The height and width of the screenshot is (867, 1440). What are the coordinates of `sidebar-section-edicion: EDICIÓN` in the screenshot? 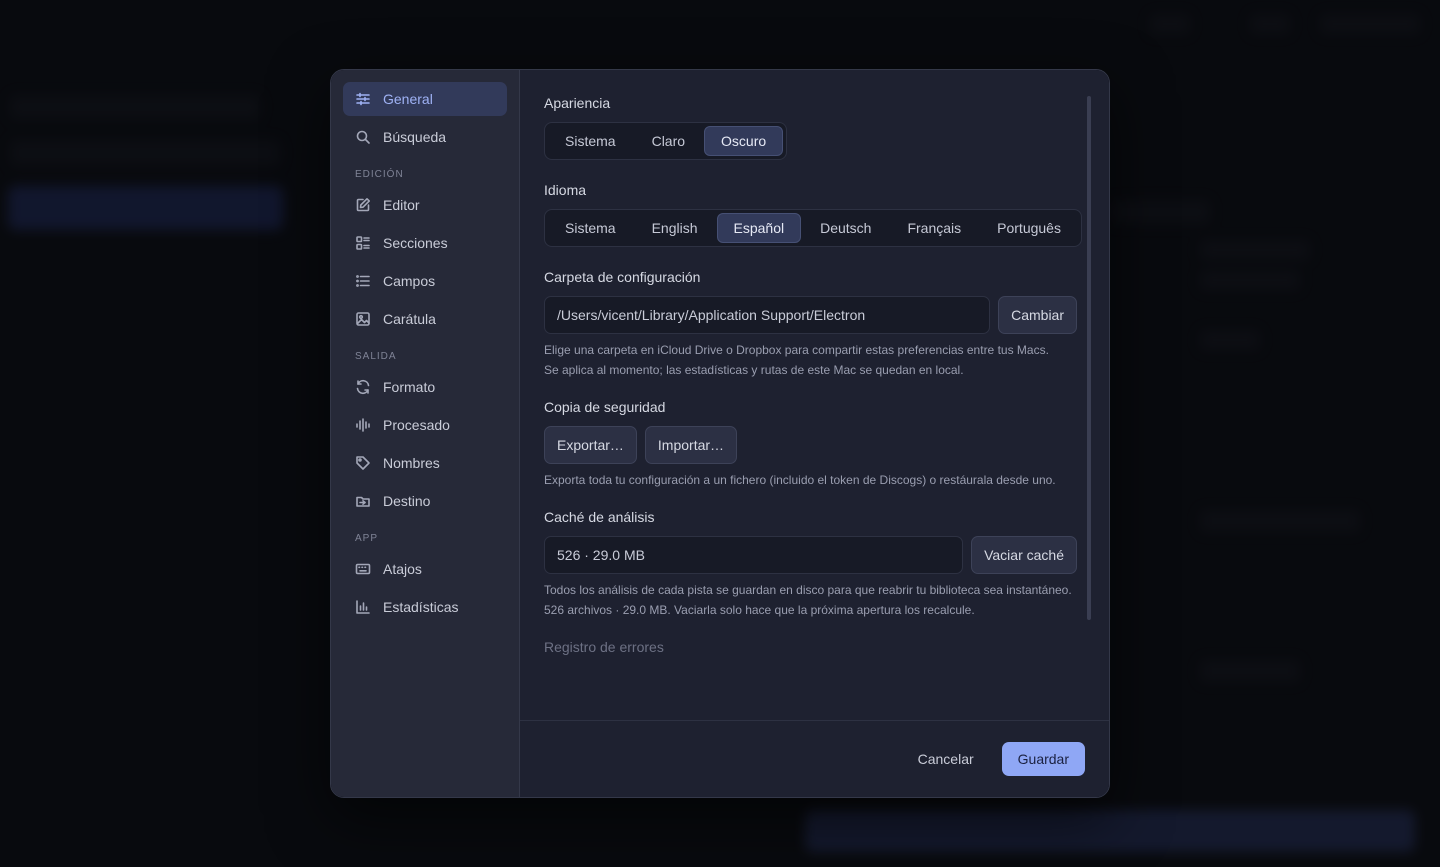 It's located at (379, 174).